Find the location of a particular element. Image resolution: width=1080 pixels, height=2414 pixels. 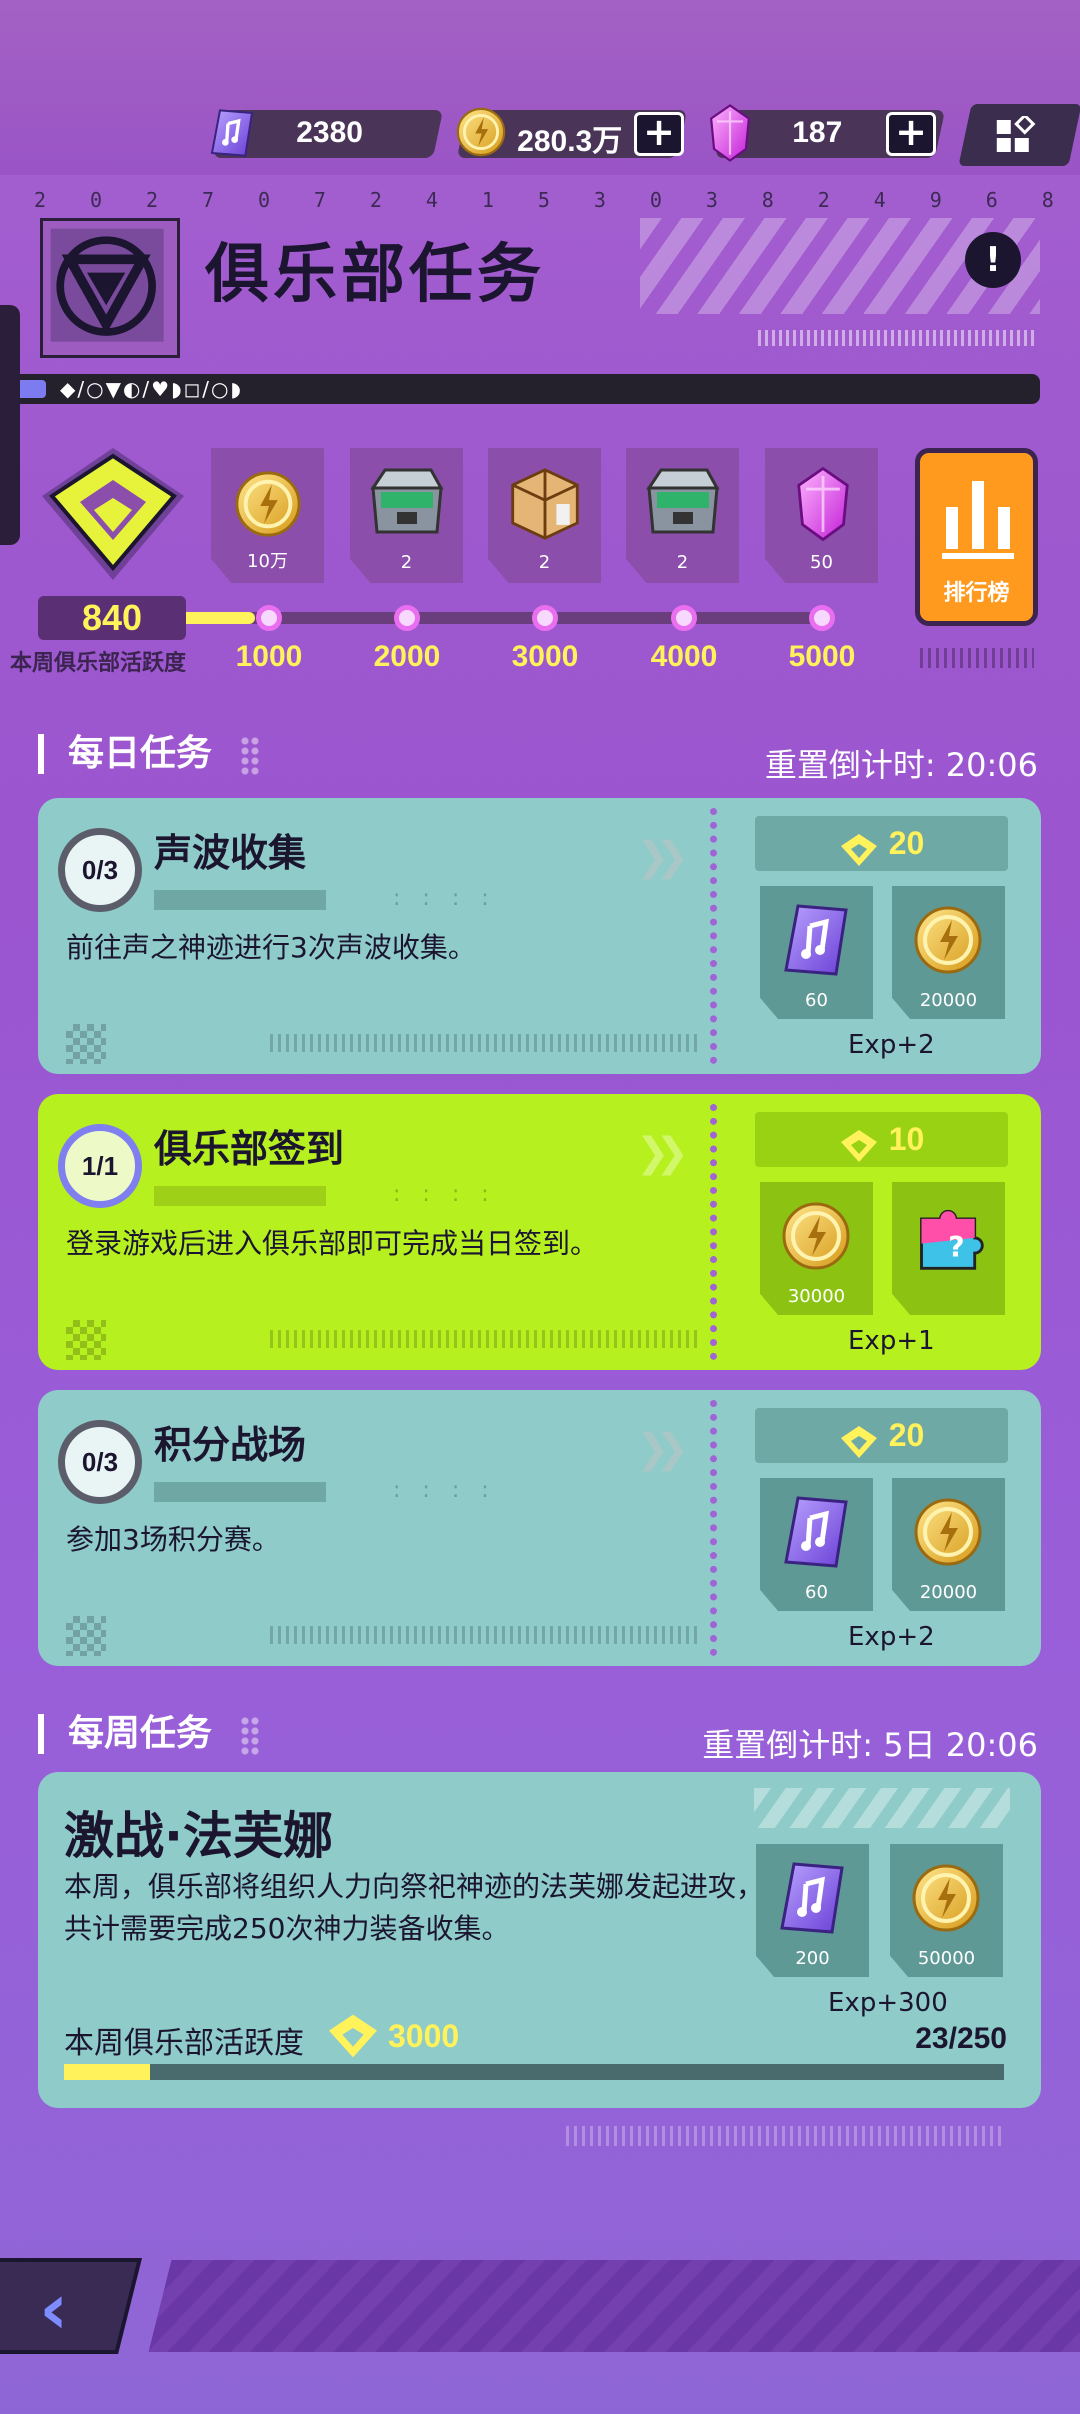

weekly-exp: Exp+300 is located at coordinates (888, 2003).